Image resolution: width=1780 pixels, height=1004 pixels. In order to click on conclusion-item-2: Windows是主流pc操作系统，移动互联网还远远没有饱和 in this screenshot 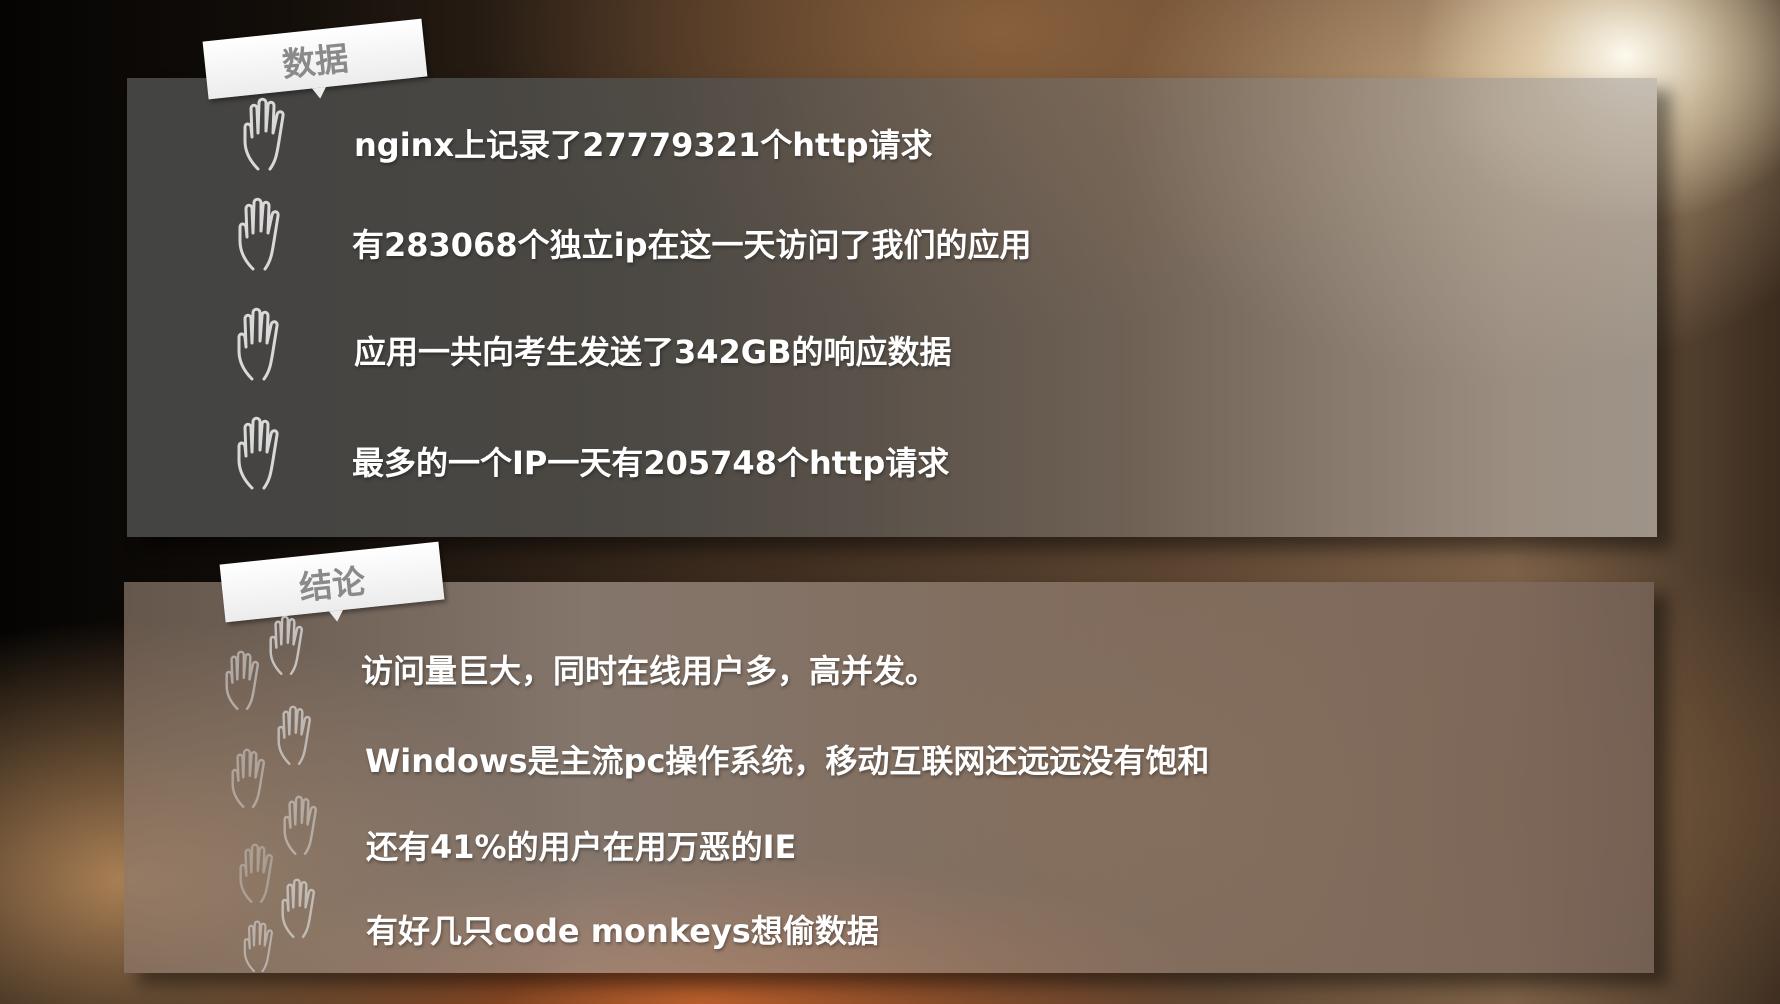, I will do `click(787, 761)`.